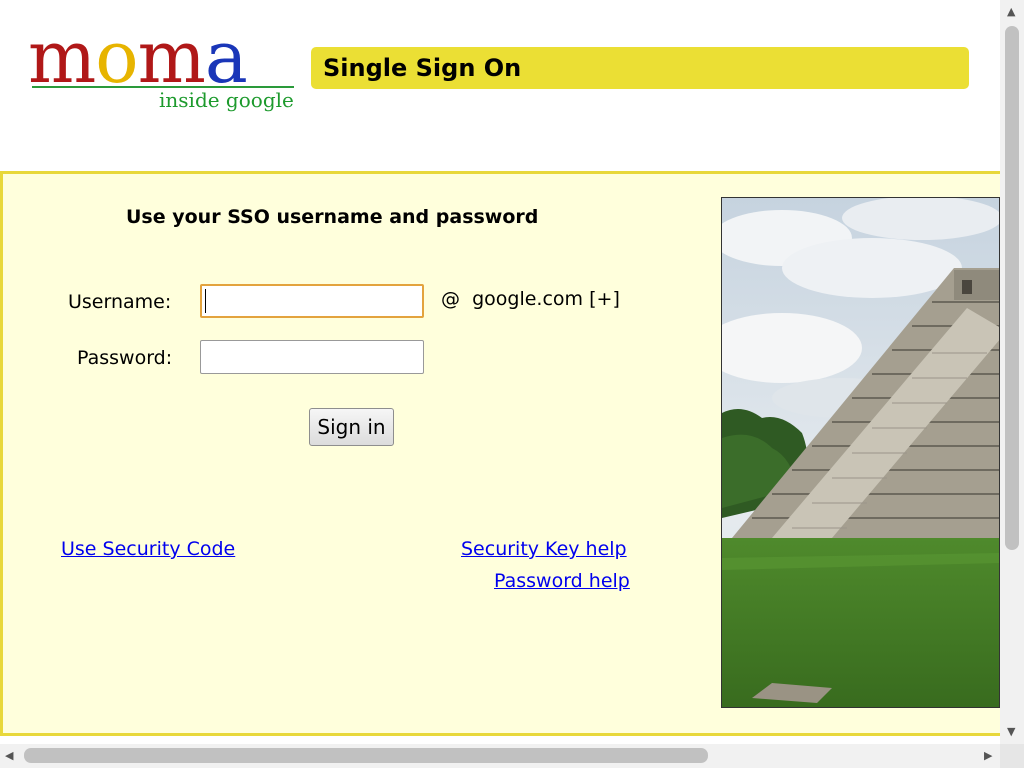  What do you see at coordinates (226, 100) in the screenshot?
I see `logo-tagline: inside google` at bounding box center [226, 100].